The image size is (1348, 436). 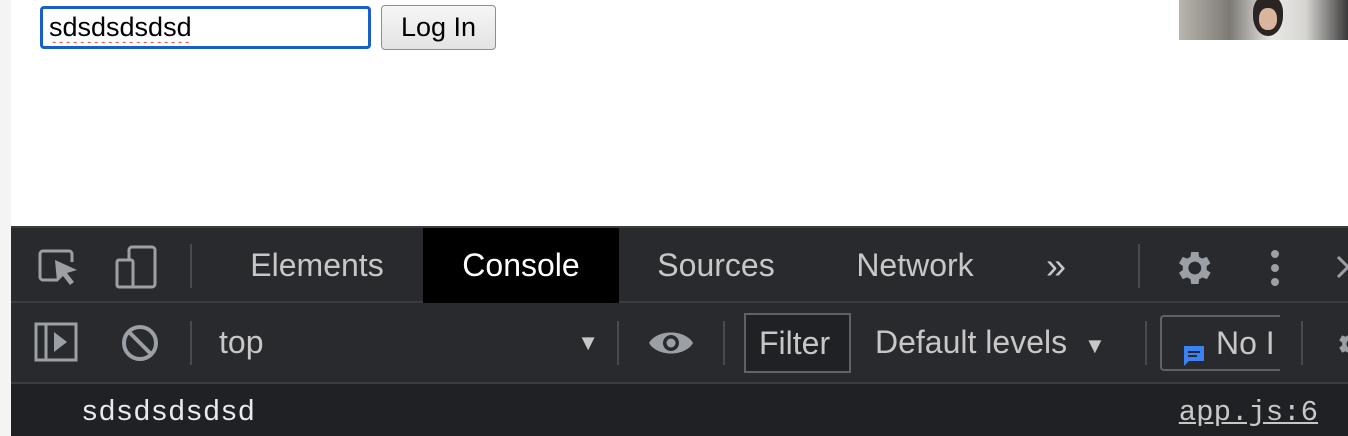 I want to click on live-expression-eye-icon, so click(x=671, y=343).